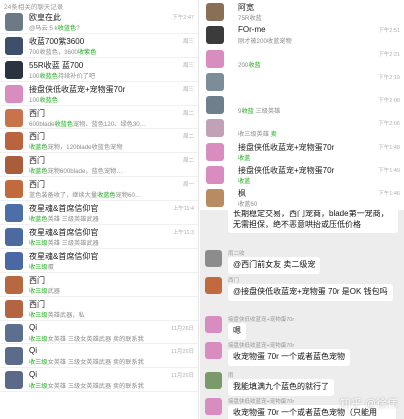  What do you see at coordinates (99, 118) in the screenshot?
I see `search-result-row: 西门 600blade收蓝色宠物、蓝色120、绿色30… 周二` at bounding box center [99, 118].